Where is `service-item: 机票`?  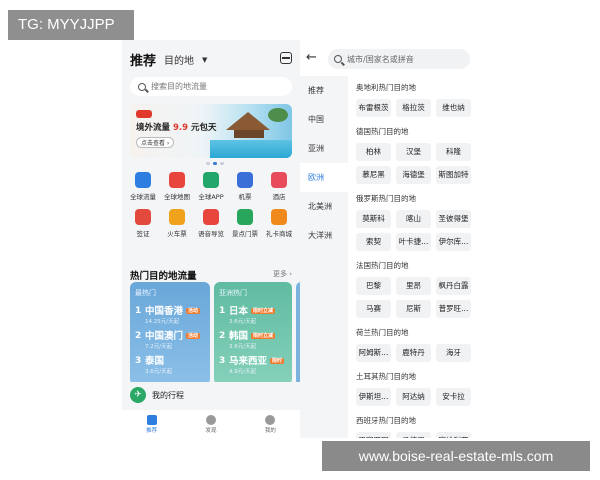 service-item: 机票 is located at coordinates (245, 186).